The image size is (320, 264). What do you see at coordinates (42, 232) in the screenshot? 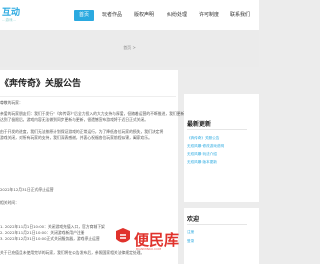
I see `article-paragraph: 2. 2022年11月21日10:00：关闭游戏新用户注册` at bounding box center [42, 232].